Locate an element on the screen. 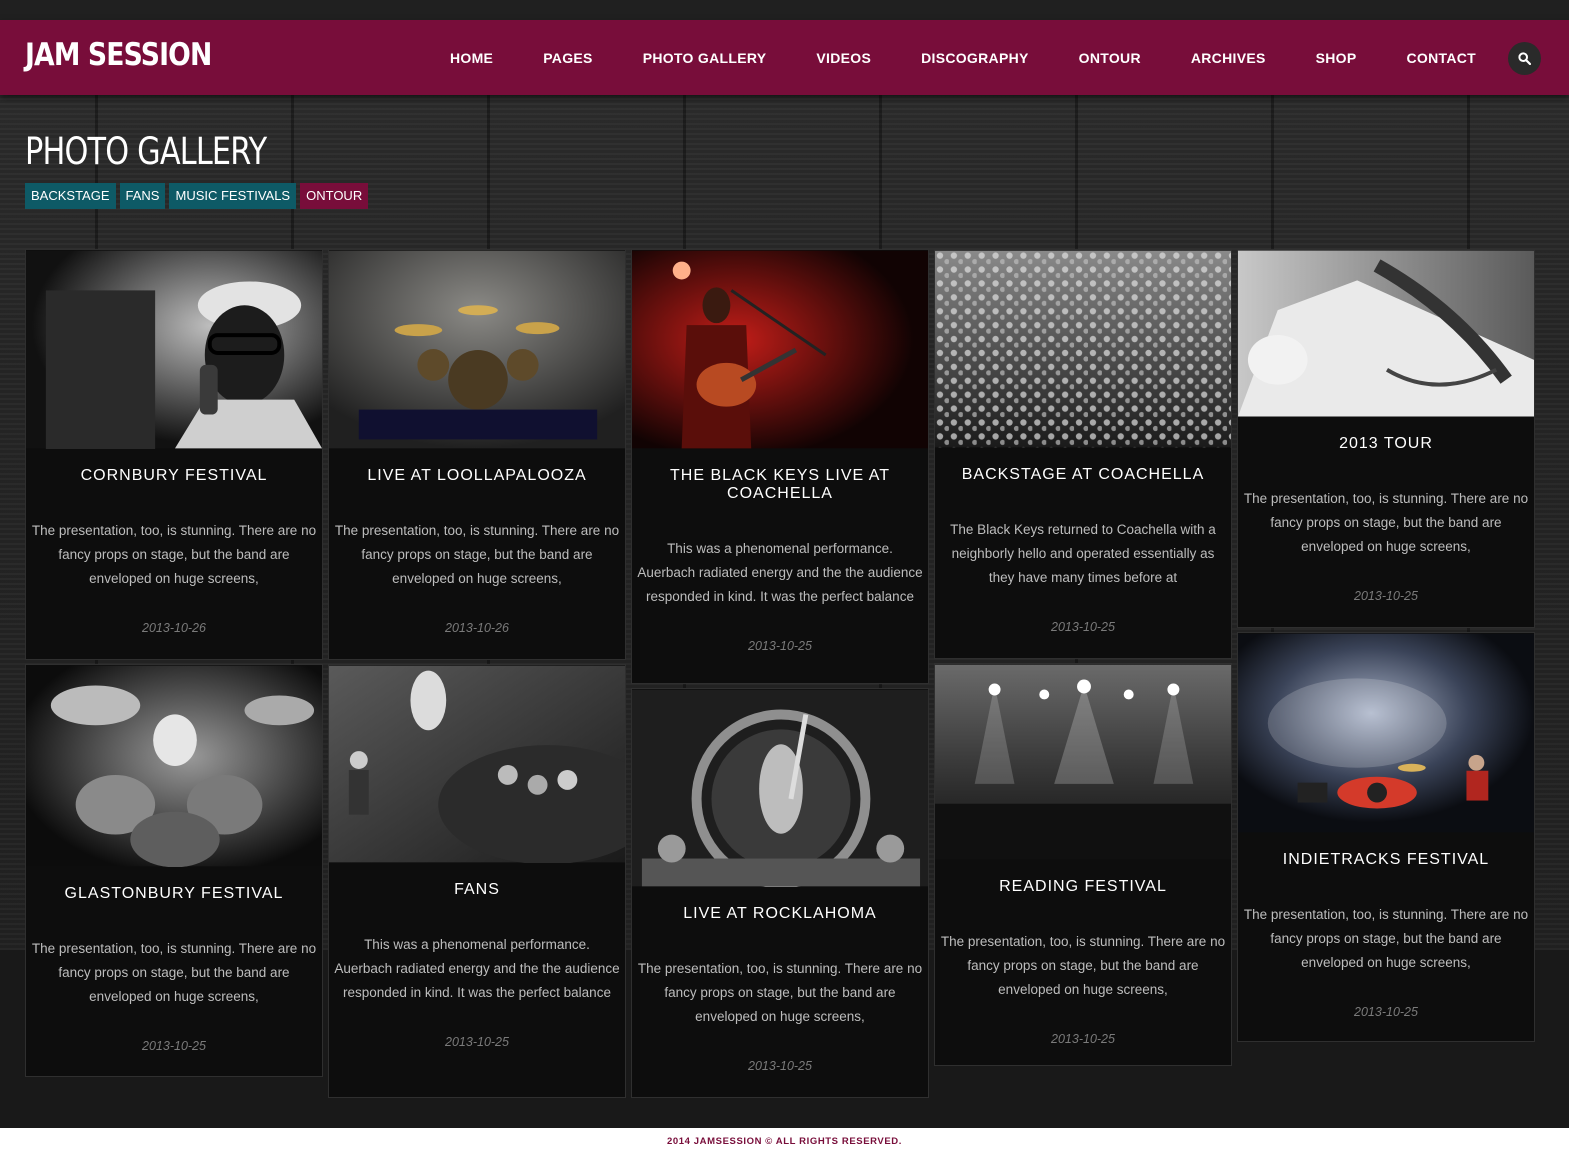 The height and width of the screenshot is (1155, 1569). card-title: LIVE AT ROCKLAHOMA is located at coordinates (780, 914).